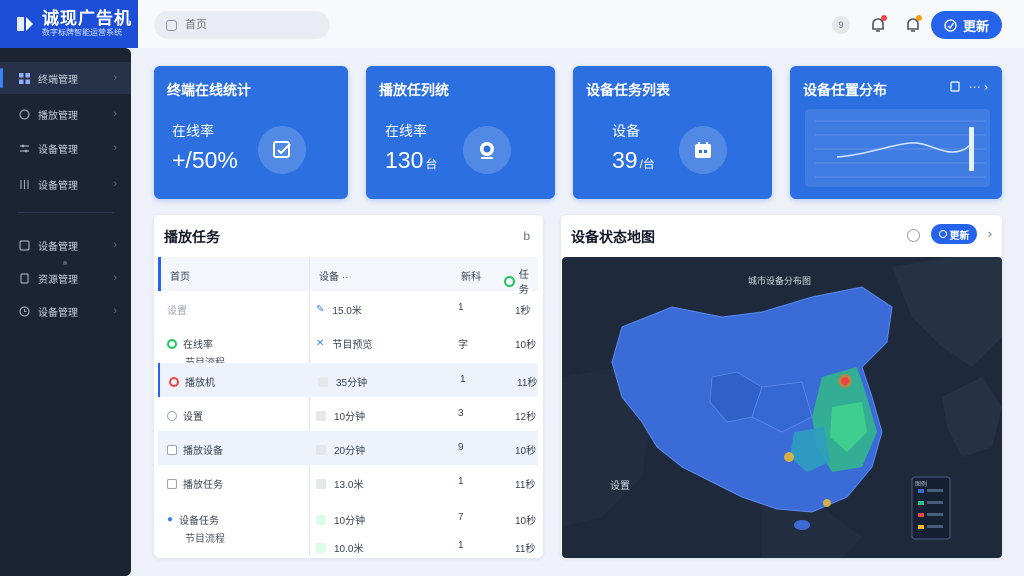  Describe the element at coordinates (471, 275) in the screenshot. I see `column-header: 新科` at that location.